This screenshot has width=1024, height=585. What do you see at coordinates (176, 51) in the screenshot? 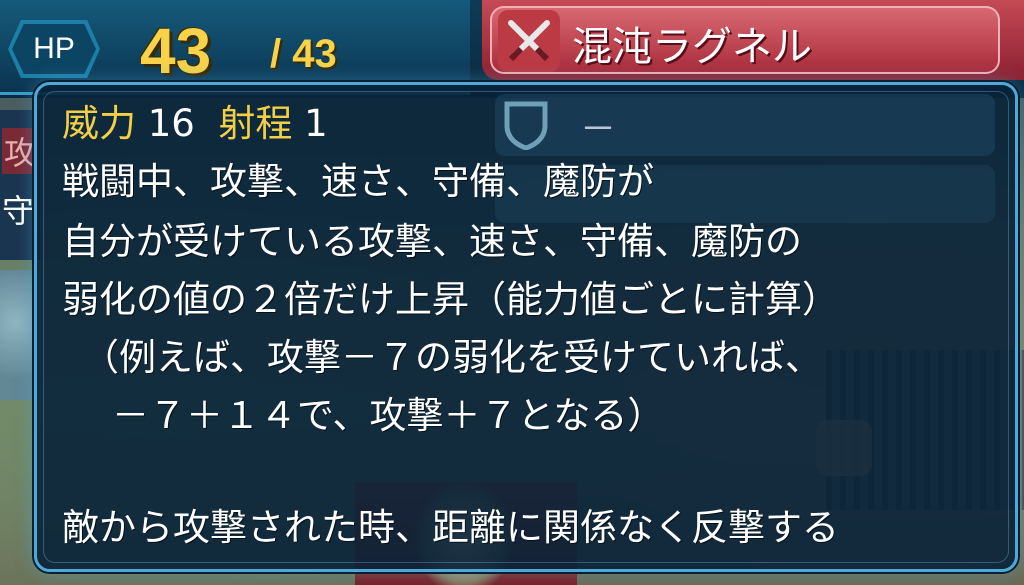
I see `hp-current-value: 43` at bounding box center [176, 51].